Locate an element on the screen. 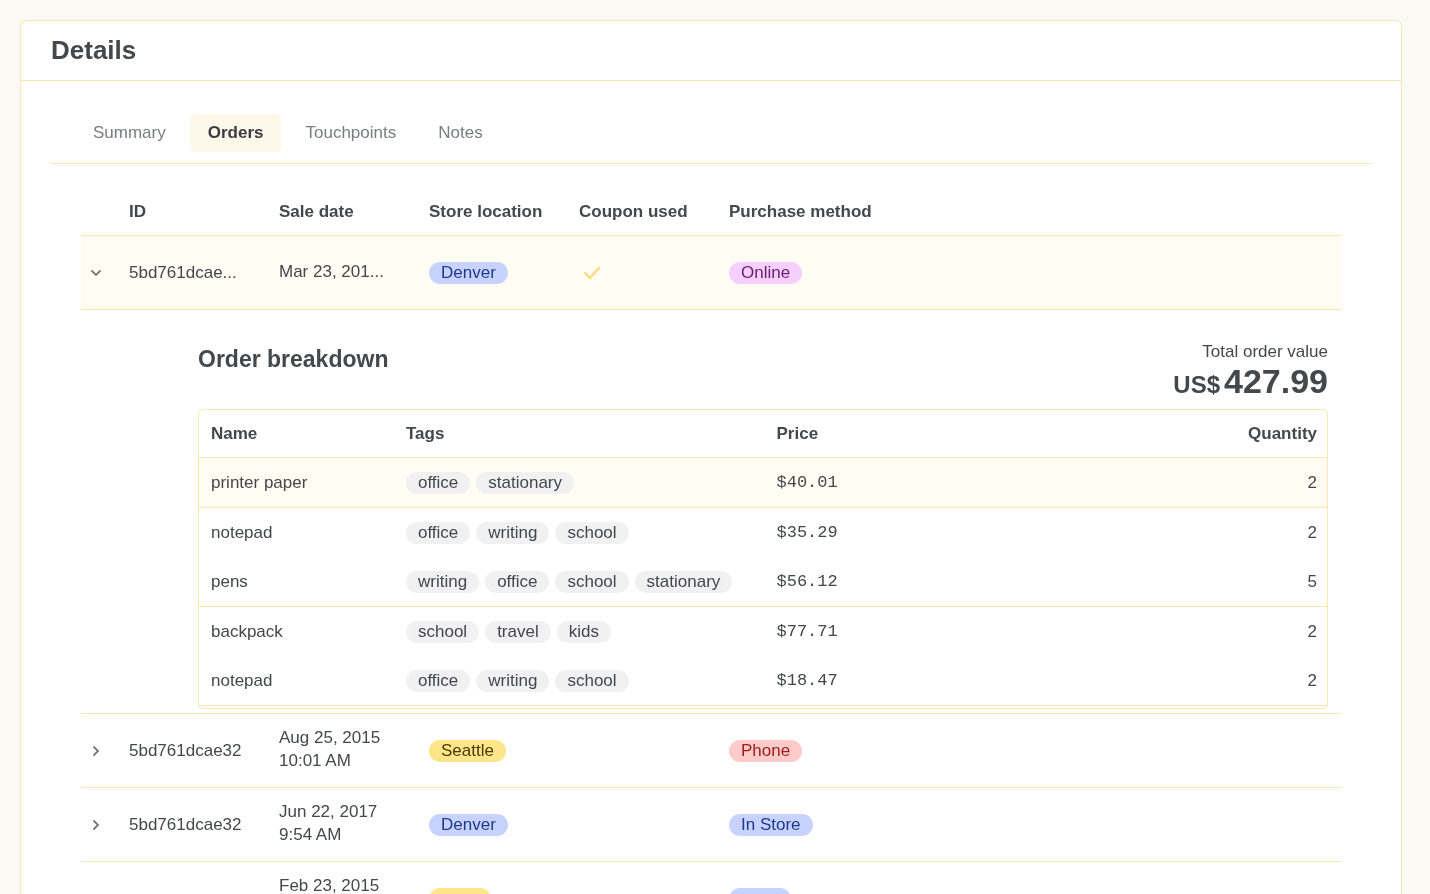 This screenshot has width=1430, height=894. method-badge: In Store is located at coordinates (771, 824).